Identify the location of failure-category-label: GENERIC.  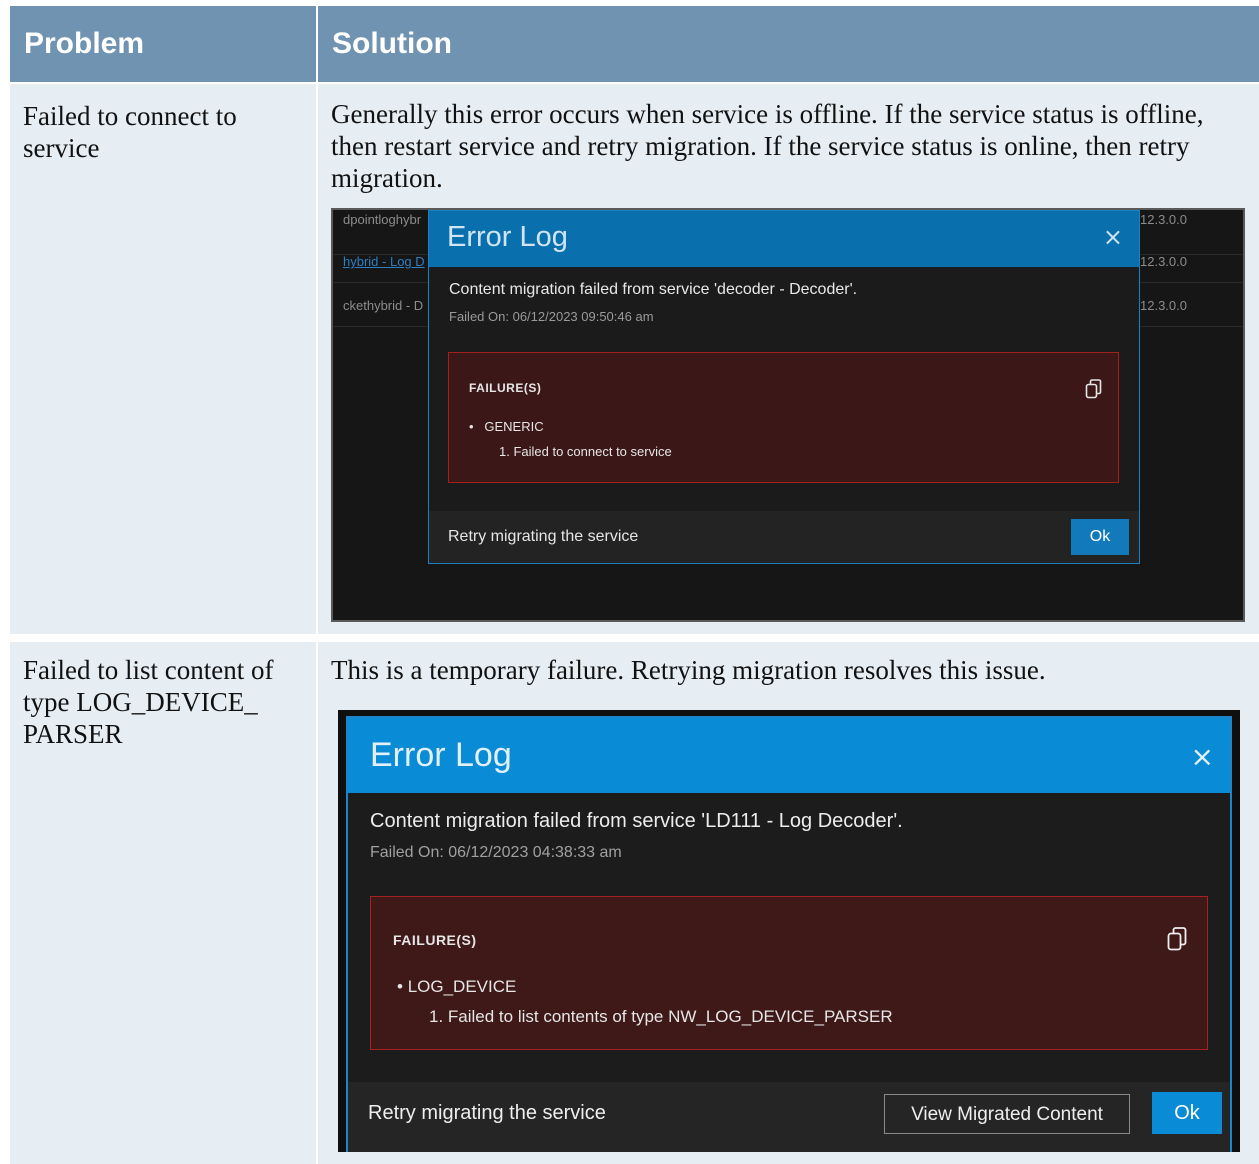
(514, 426).